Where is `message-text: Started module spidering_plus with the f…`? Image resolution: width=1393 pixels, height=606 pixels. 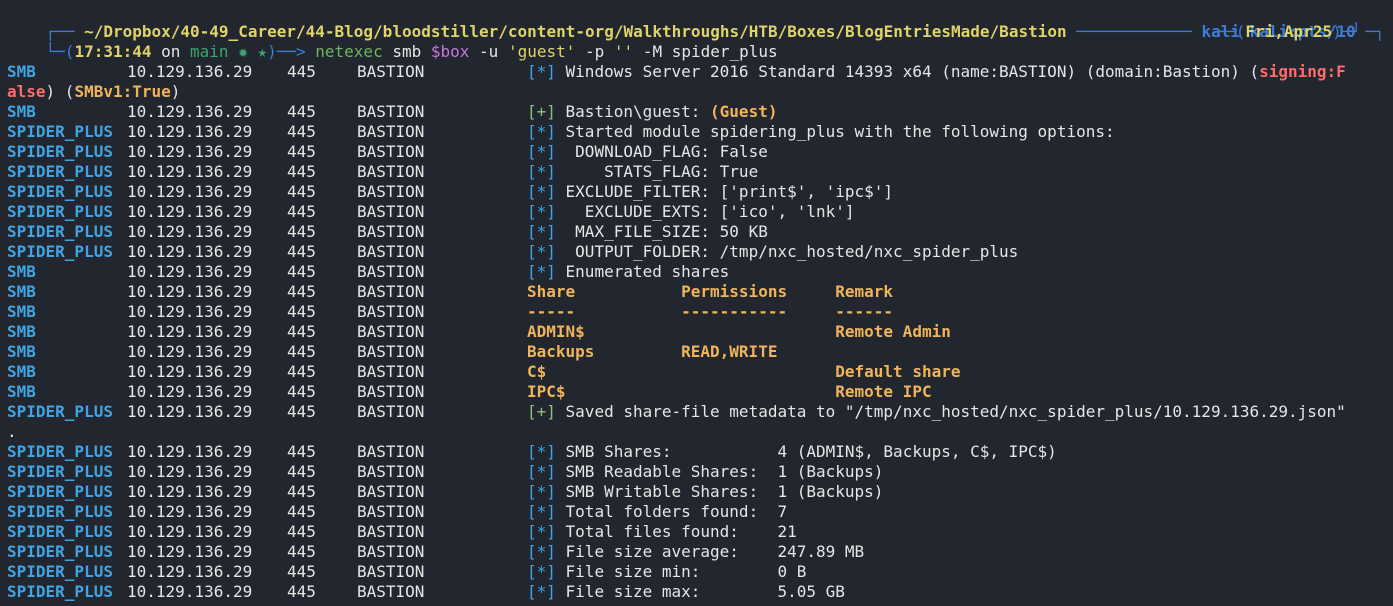
message-text: Started module spidering_plus with the f… is located at coordinates (835, 131).